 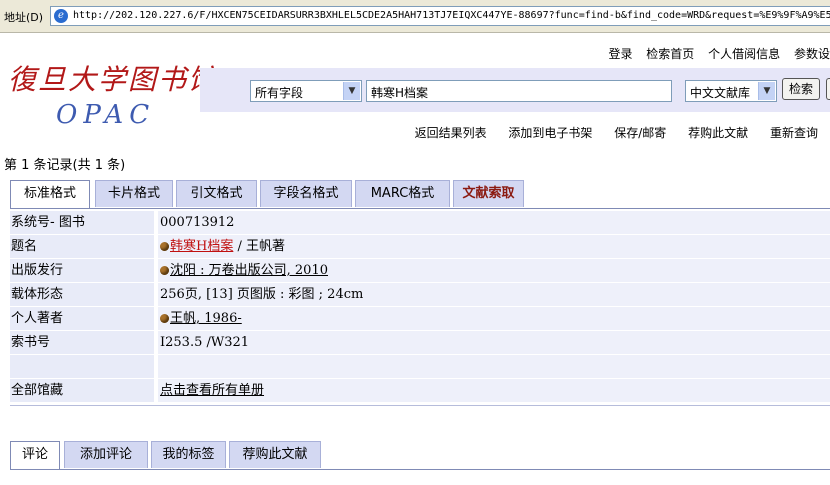 I want to click on ie-page-icon: e, so click(x=61, y=16).